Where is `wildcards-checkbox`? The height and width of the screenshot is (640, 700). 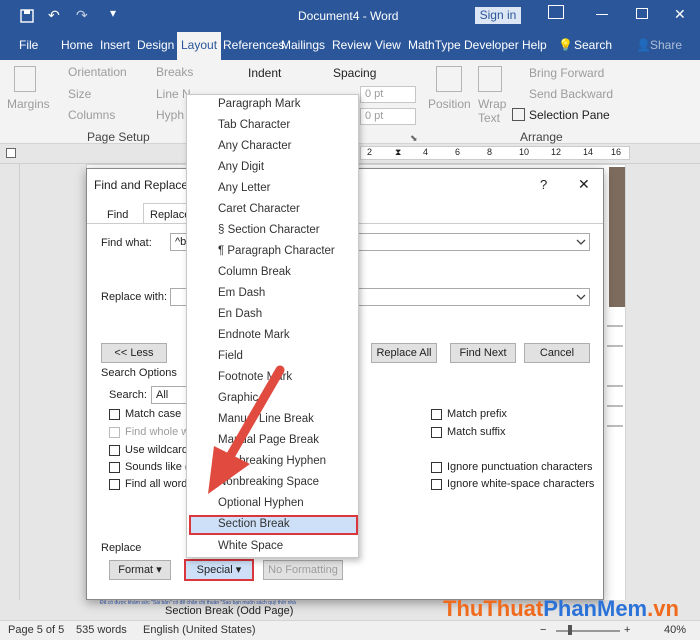 wildcards-checkbox is located at coordinates (114, 450).